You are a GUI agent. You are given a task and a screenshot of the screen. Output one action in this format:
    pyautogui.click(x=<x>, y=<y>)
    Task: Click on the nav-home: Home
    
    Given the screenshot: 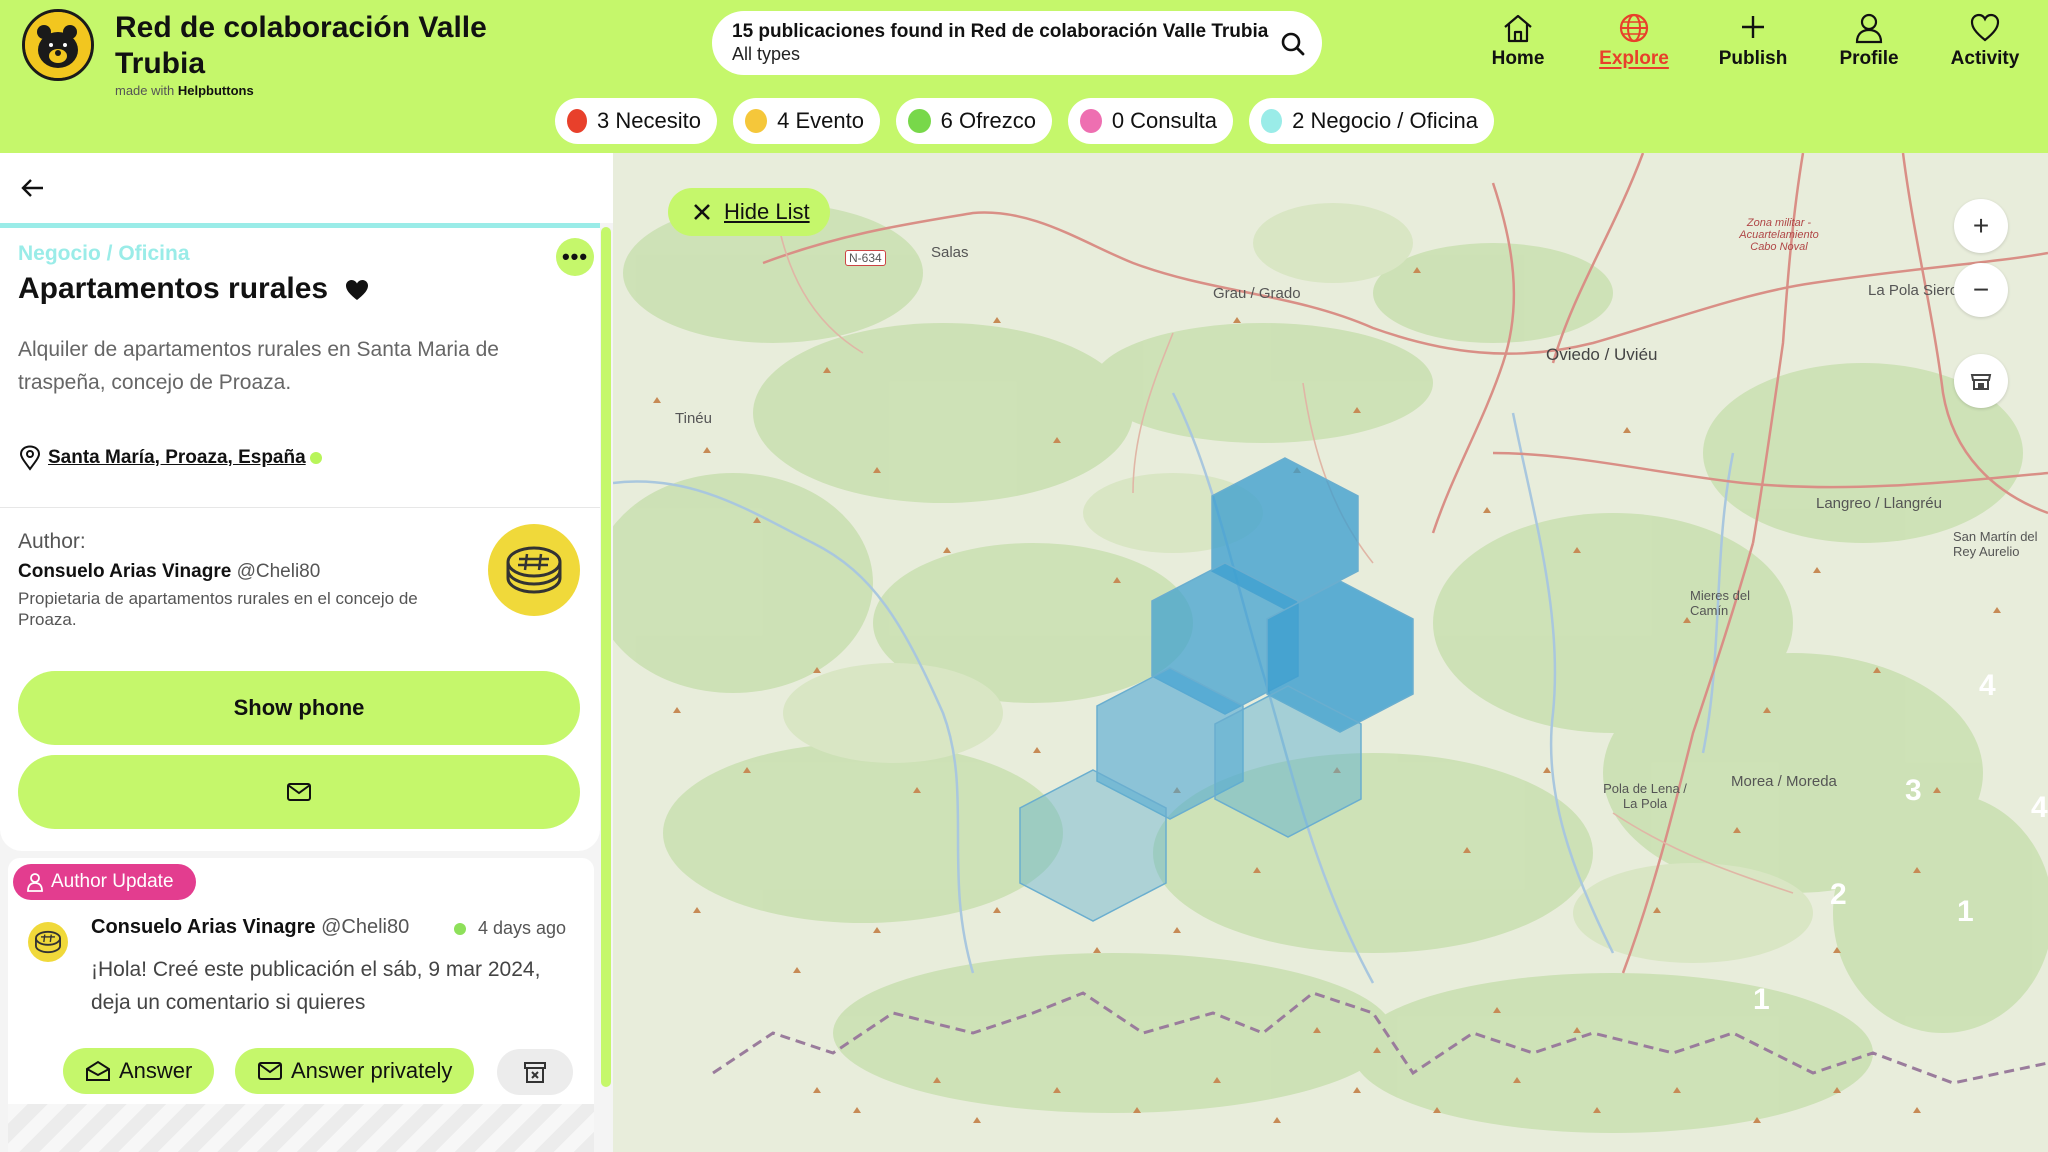 What is the action you would take?
    pyautogui.click(x=1518, y=43)
    